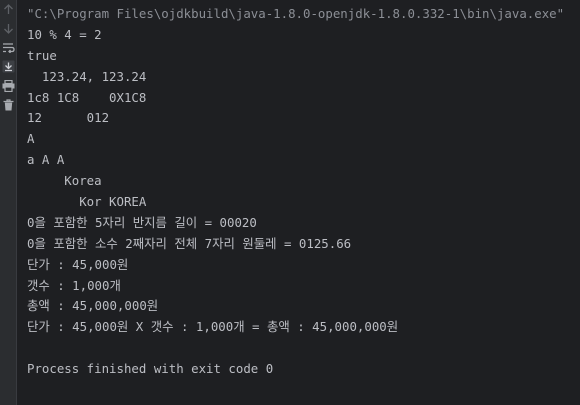  Describe the element at coordinates (8, 9) in the screenshot. I see `arrow-up-icon` at that location.